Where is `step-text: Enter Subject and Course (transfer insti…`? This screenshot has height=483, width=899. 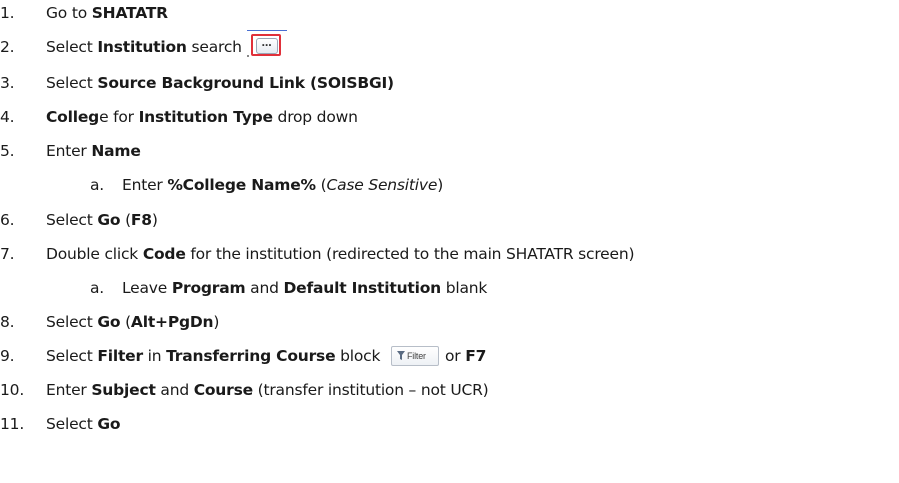
step-text: Enter Subject and Course (transfer insti… is located at coordinates (267, 390).